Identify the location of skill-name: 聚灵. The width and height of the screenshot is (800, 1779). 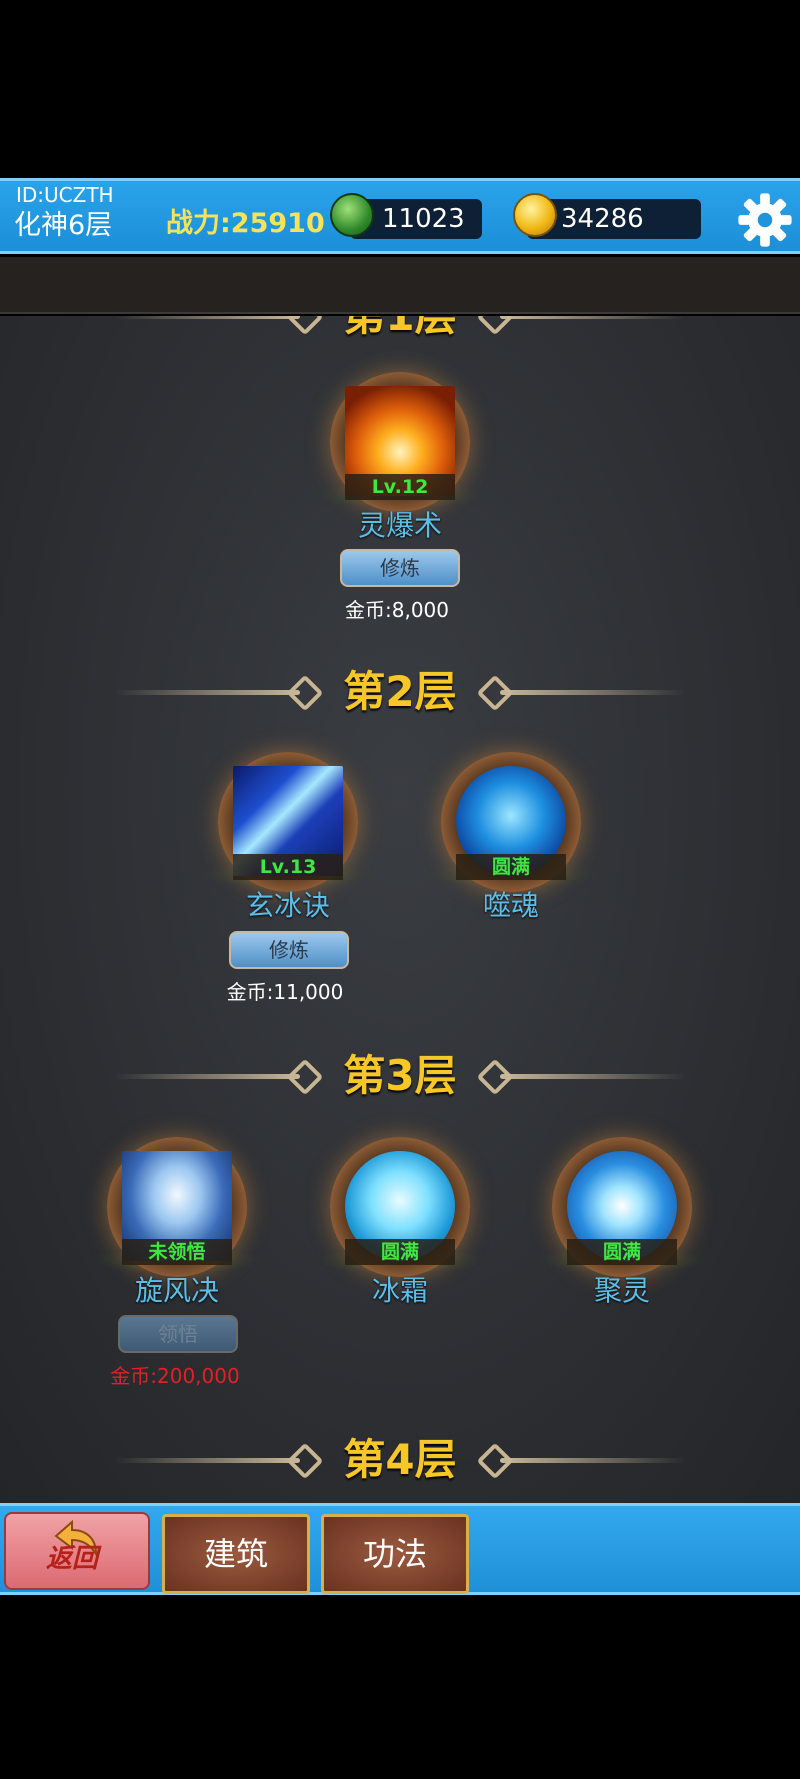
(621, 1290).